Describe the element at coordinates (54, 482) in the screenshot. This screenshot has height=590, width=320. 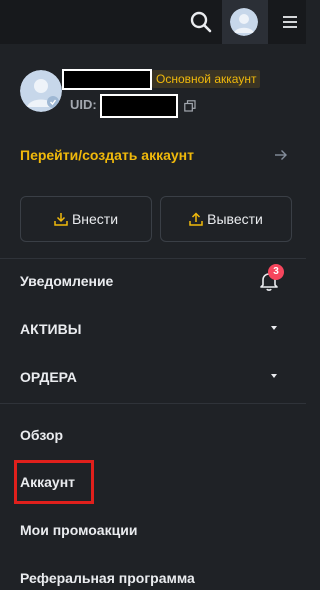
I see `highlight-box` at that location.